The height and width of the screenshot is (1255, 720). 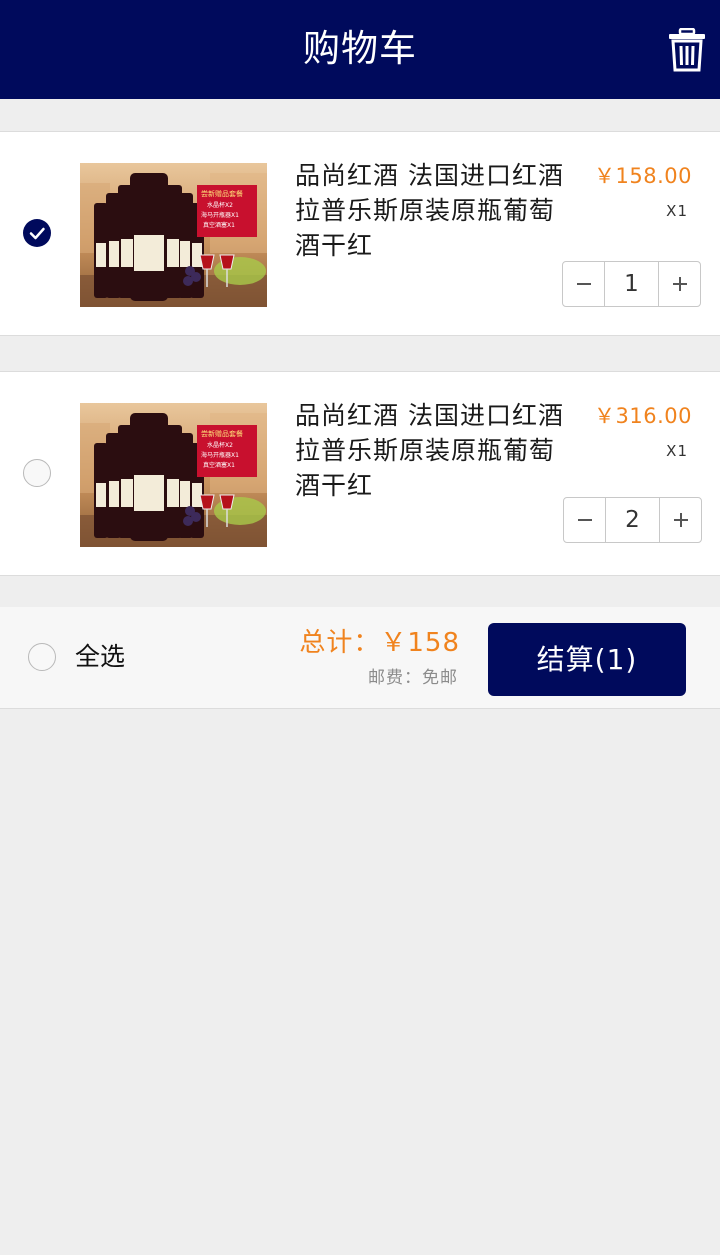 I want to click on checkout-button: 结算(1), so click(x=587, y=659).